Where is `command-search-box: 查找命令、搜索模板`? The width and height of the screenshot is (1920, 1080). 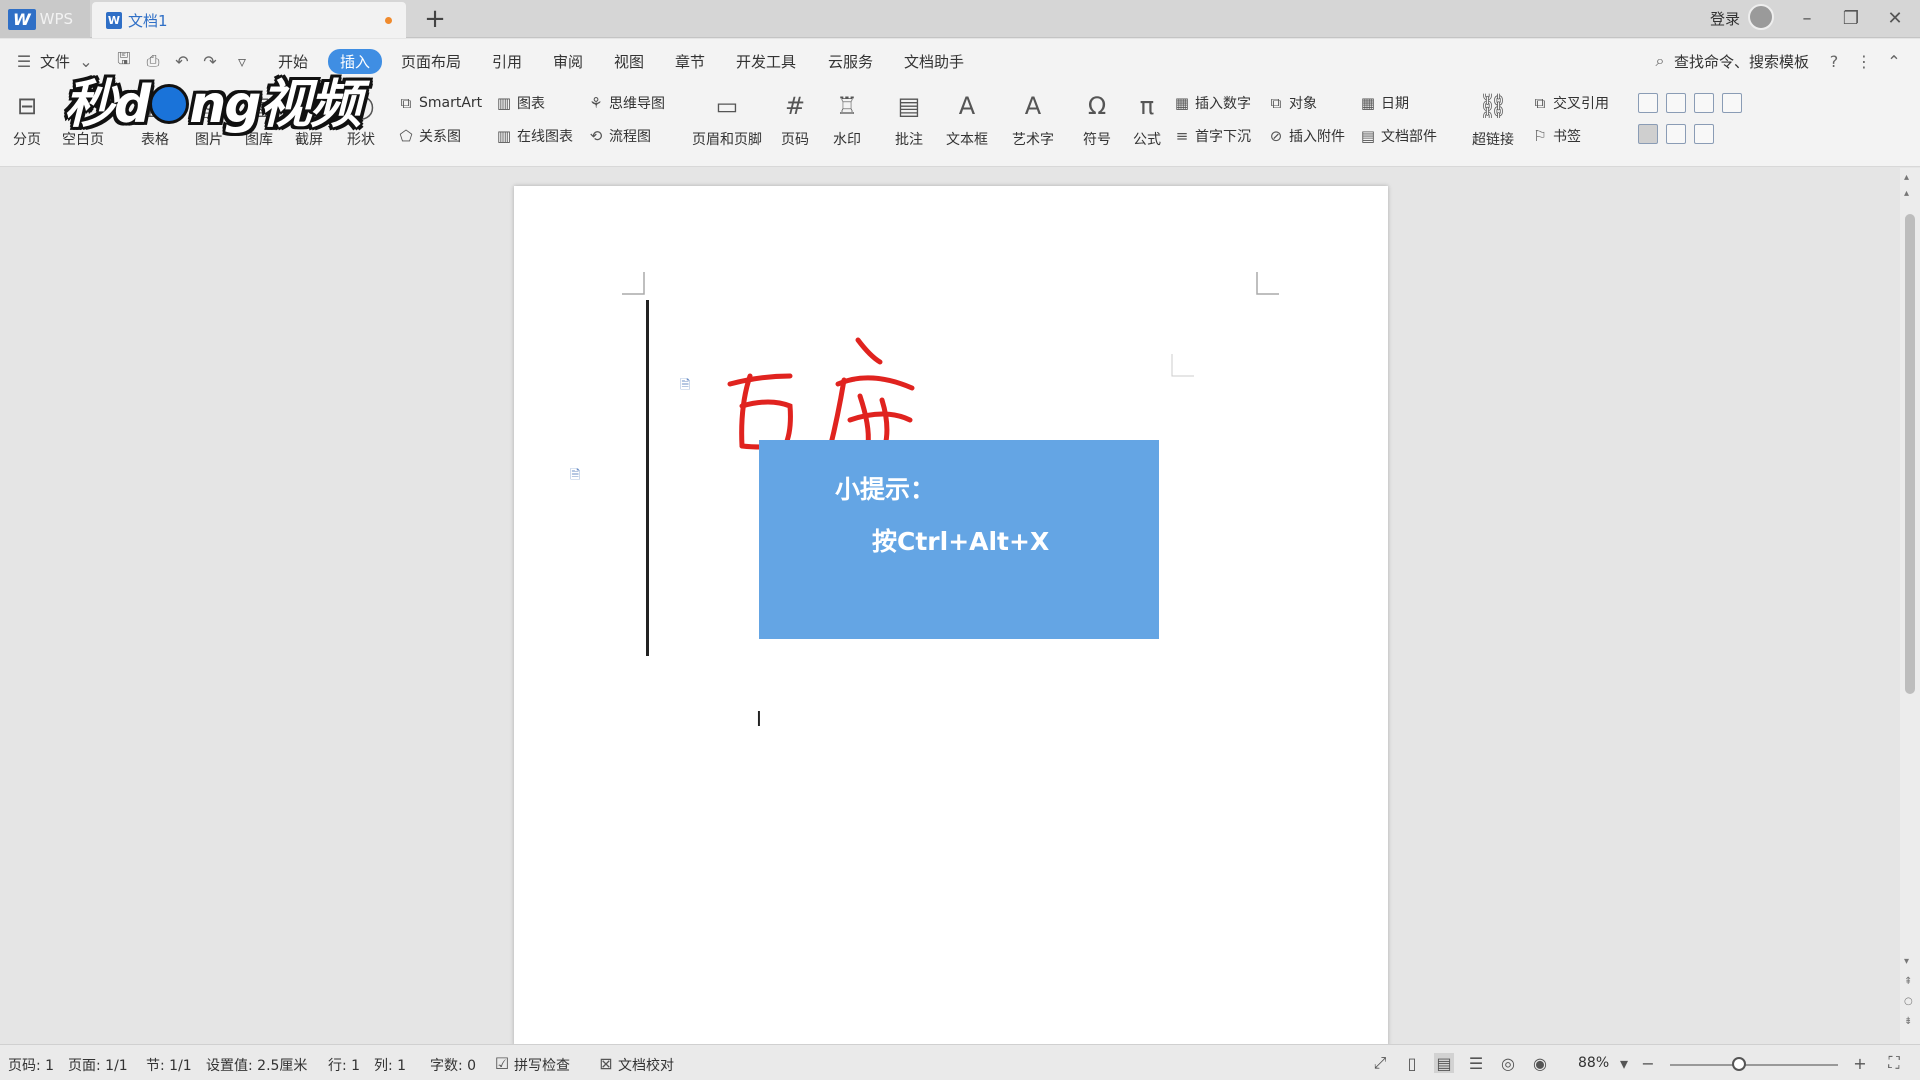 command-search-box: 查找命令、搜索模板 is located at coordinates (1741, 61).